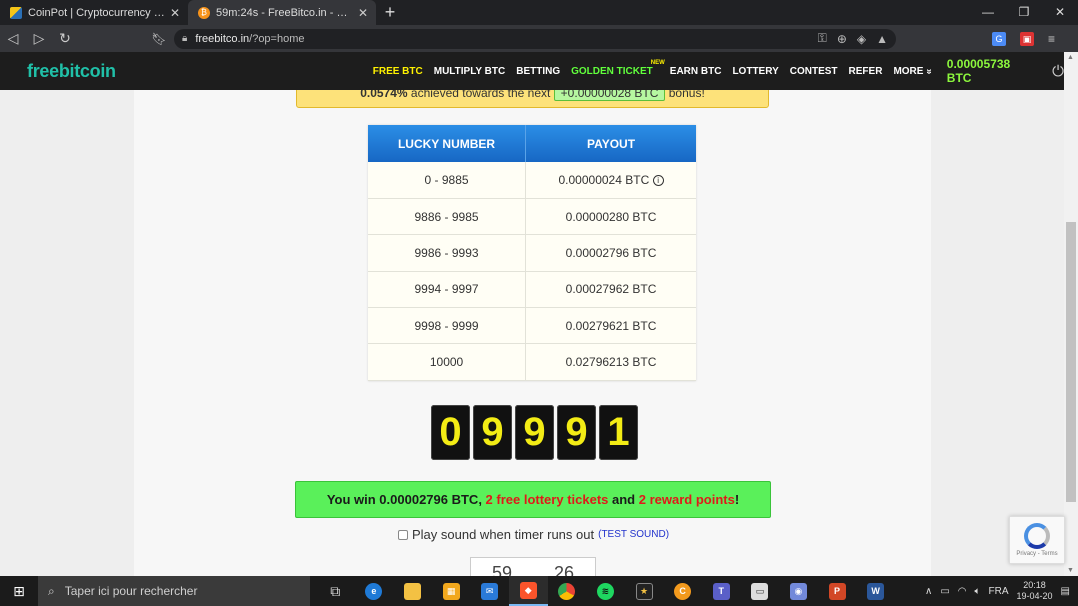 The width and height of the screenshot is (1078, 606). I want to click on close-window-icon: ✕, so click(1060, 12).